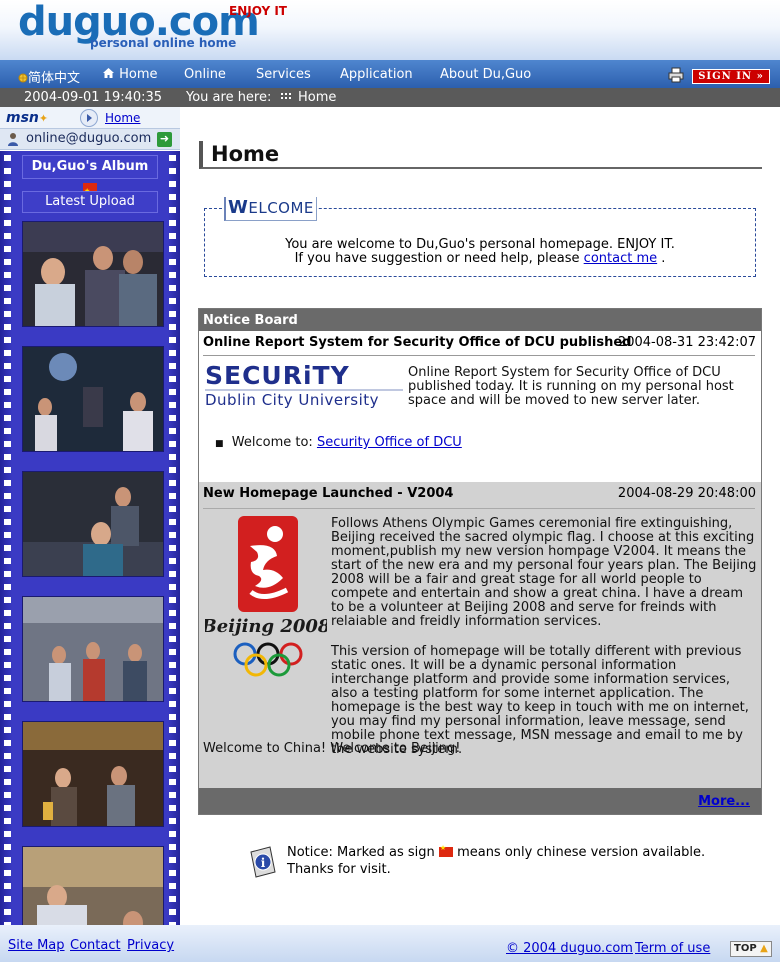 This screenshot has width=780, height=962. What do you see at coordinates (480, 320) in the screenshot?
I see `notice-board-header: Notice Board` at bounding box center [480, 320].